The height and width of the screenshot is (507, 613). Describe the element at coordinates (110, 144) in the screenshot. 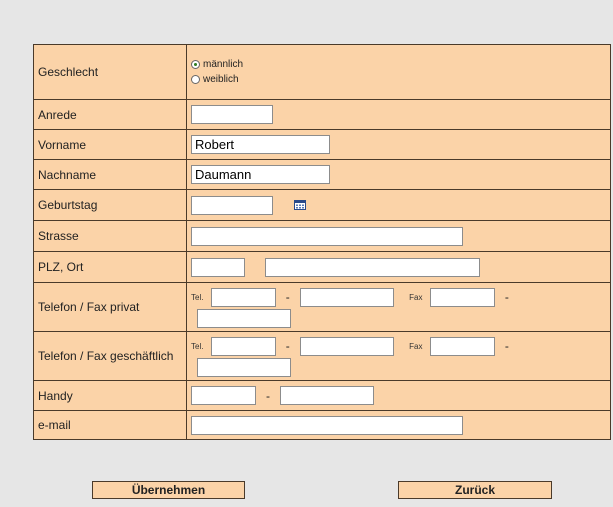

I see `firstname-label: Vorname` at that location.